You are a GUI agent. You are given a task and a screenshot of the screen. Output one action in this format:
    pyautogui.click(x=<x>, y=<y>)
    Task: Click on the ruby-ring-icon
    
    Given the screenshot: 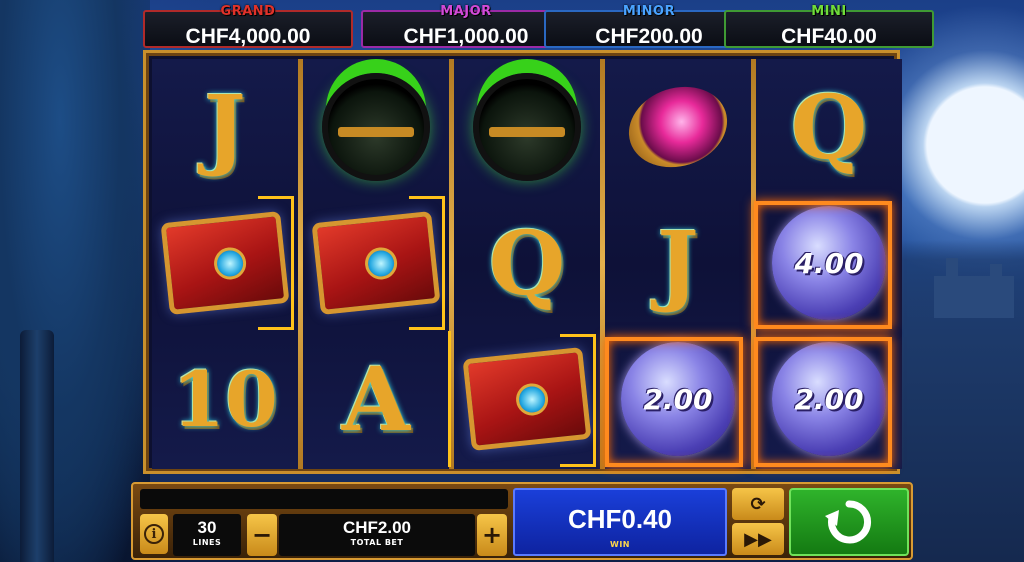 What is the action you would take?
    pyautogui.click(x=678, y=127)
    